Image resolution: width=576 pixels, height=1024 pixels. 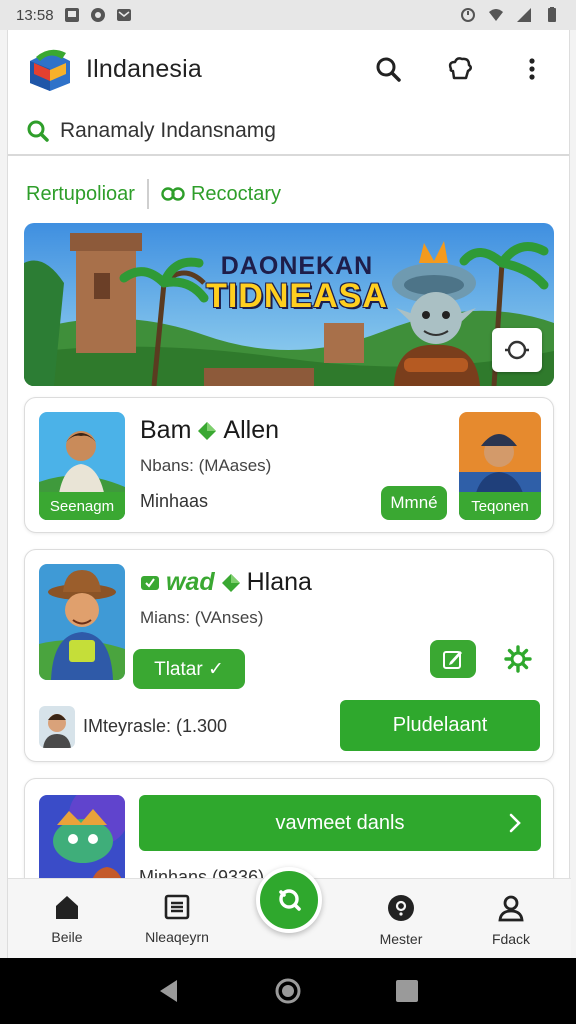 I want to click on nav-home-label: Beile, so click(x=67, y=937).